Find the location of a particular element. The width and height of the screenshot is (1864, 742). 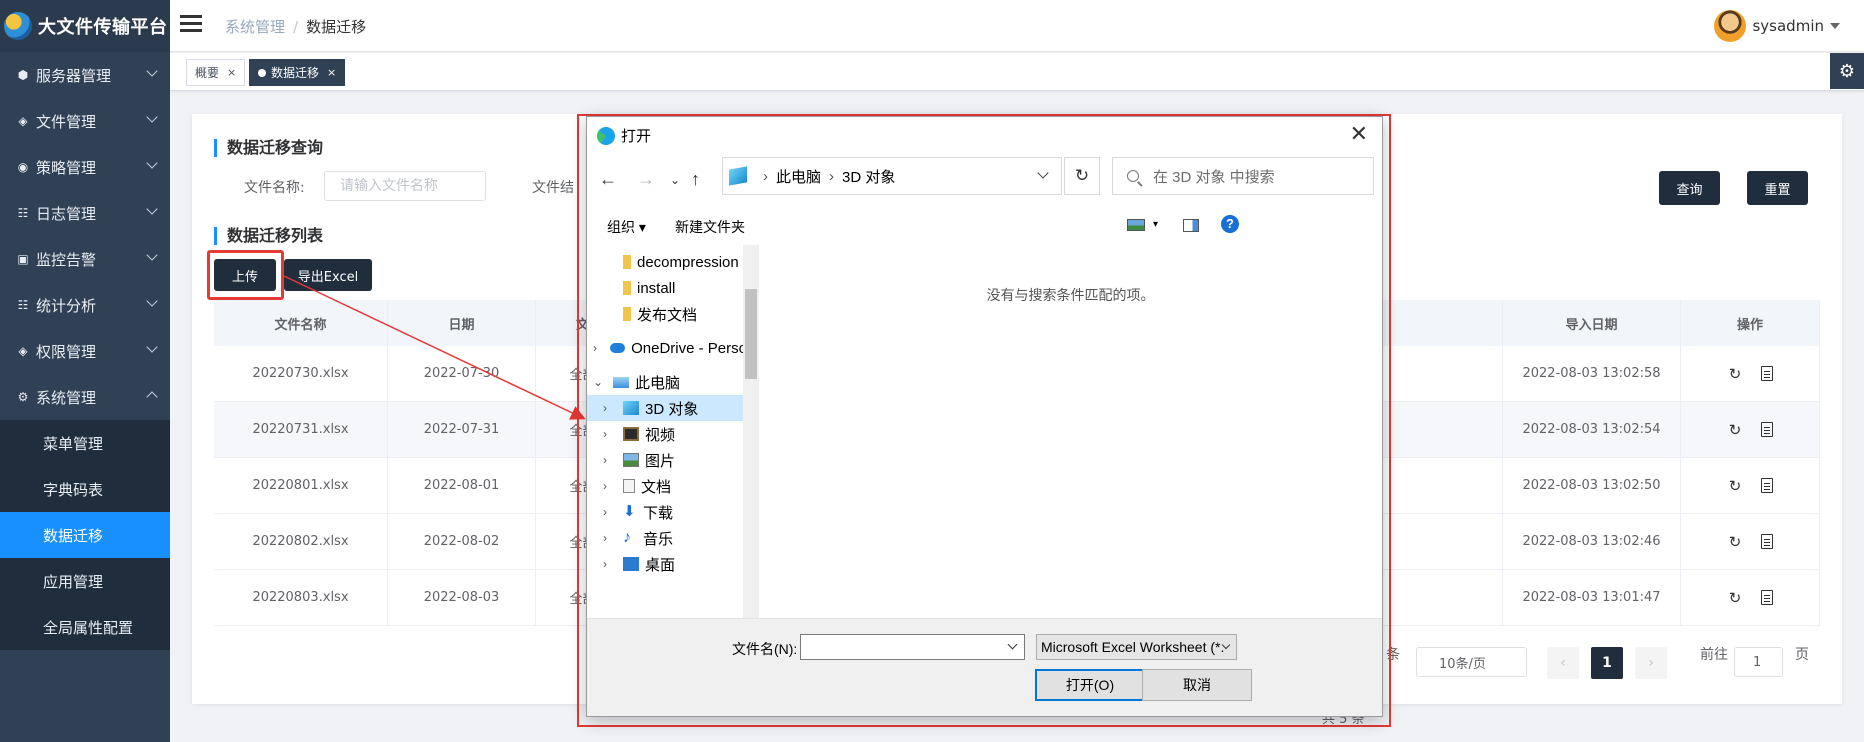

tag-overview: 概要 × is located at coordinates (216, 72).